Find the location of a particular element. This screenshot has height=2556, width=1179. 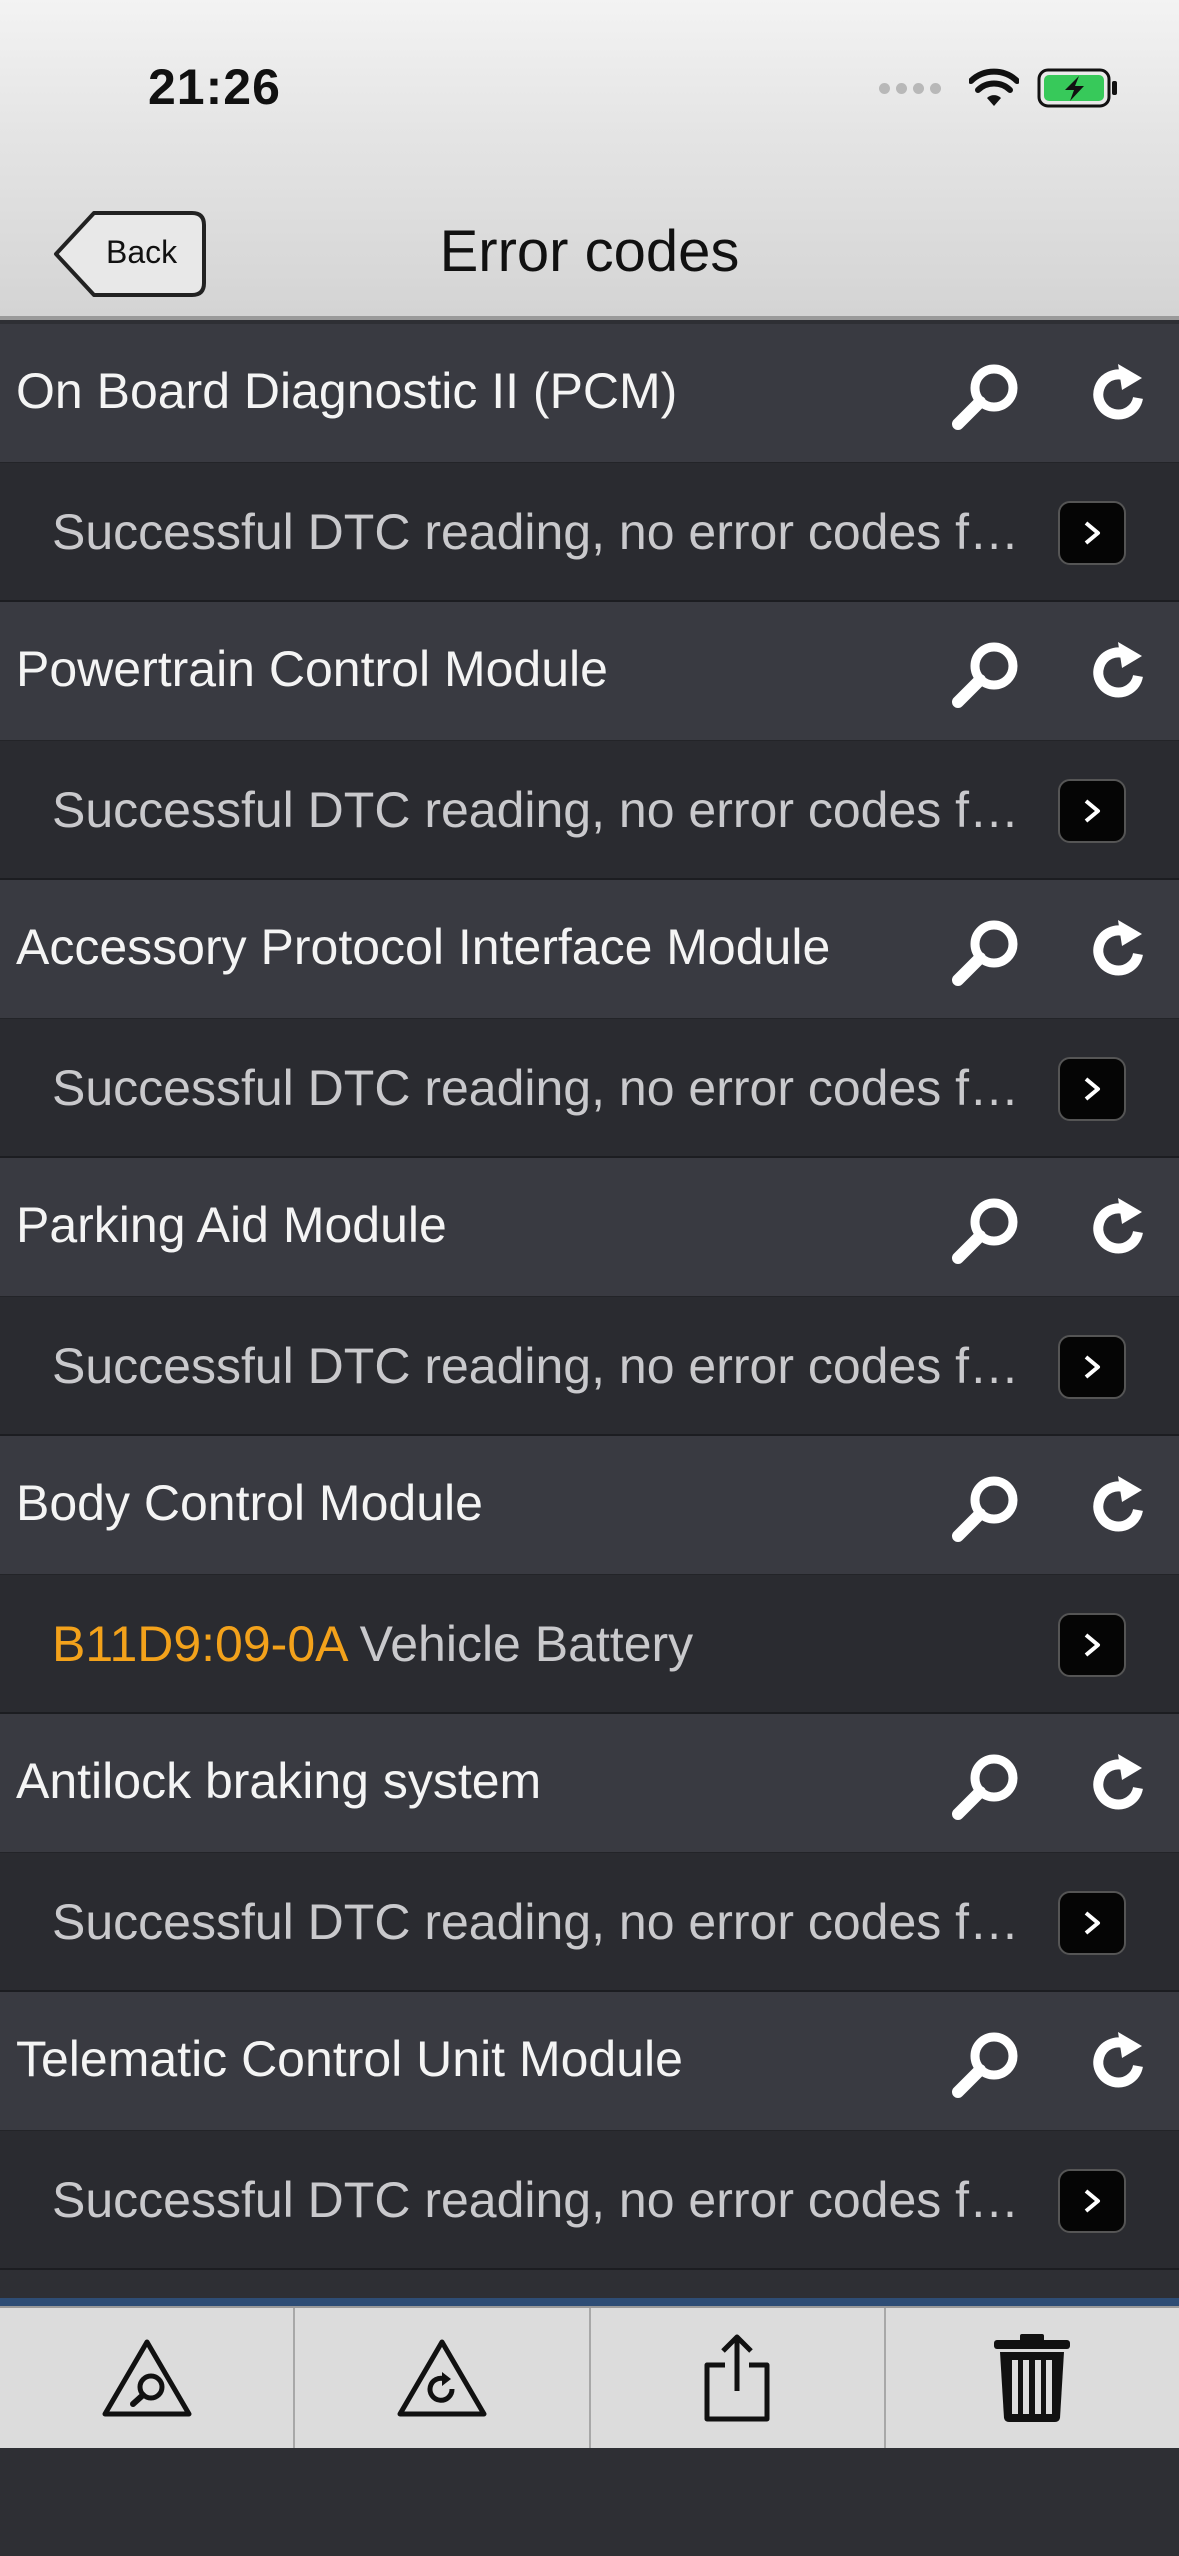

module-row: Accessory Protocol Interface Module is located at coordinates (589, 949).